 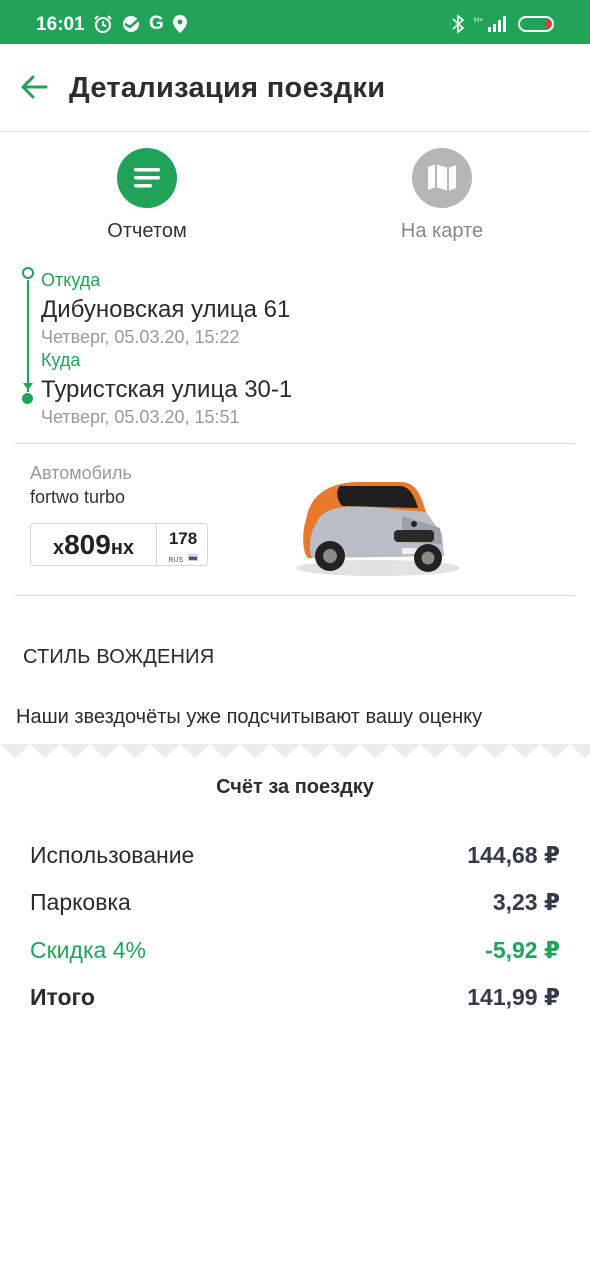 I want to click on bill-row-amount: 3,23 ₽, so click(x=526, y=902).